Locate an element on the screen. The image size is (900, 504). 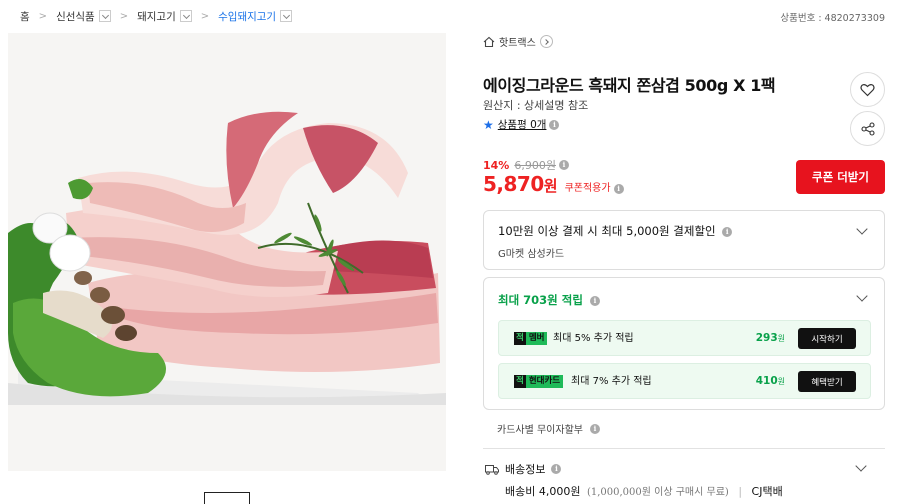
store-name: 핫트랙스 is located at coordinates (517, 43).